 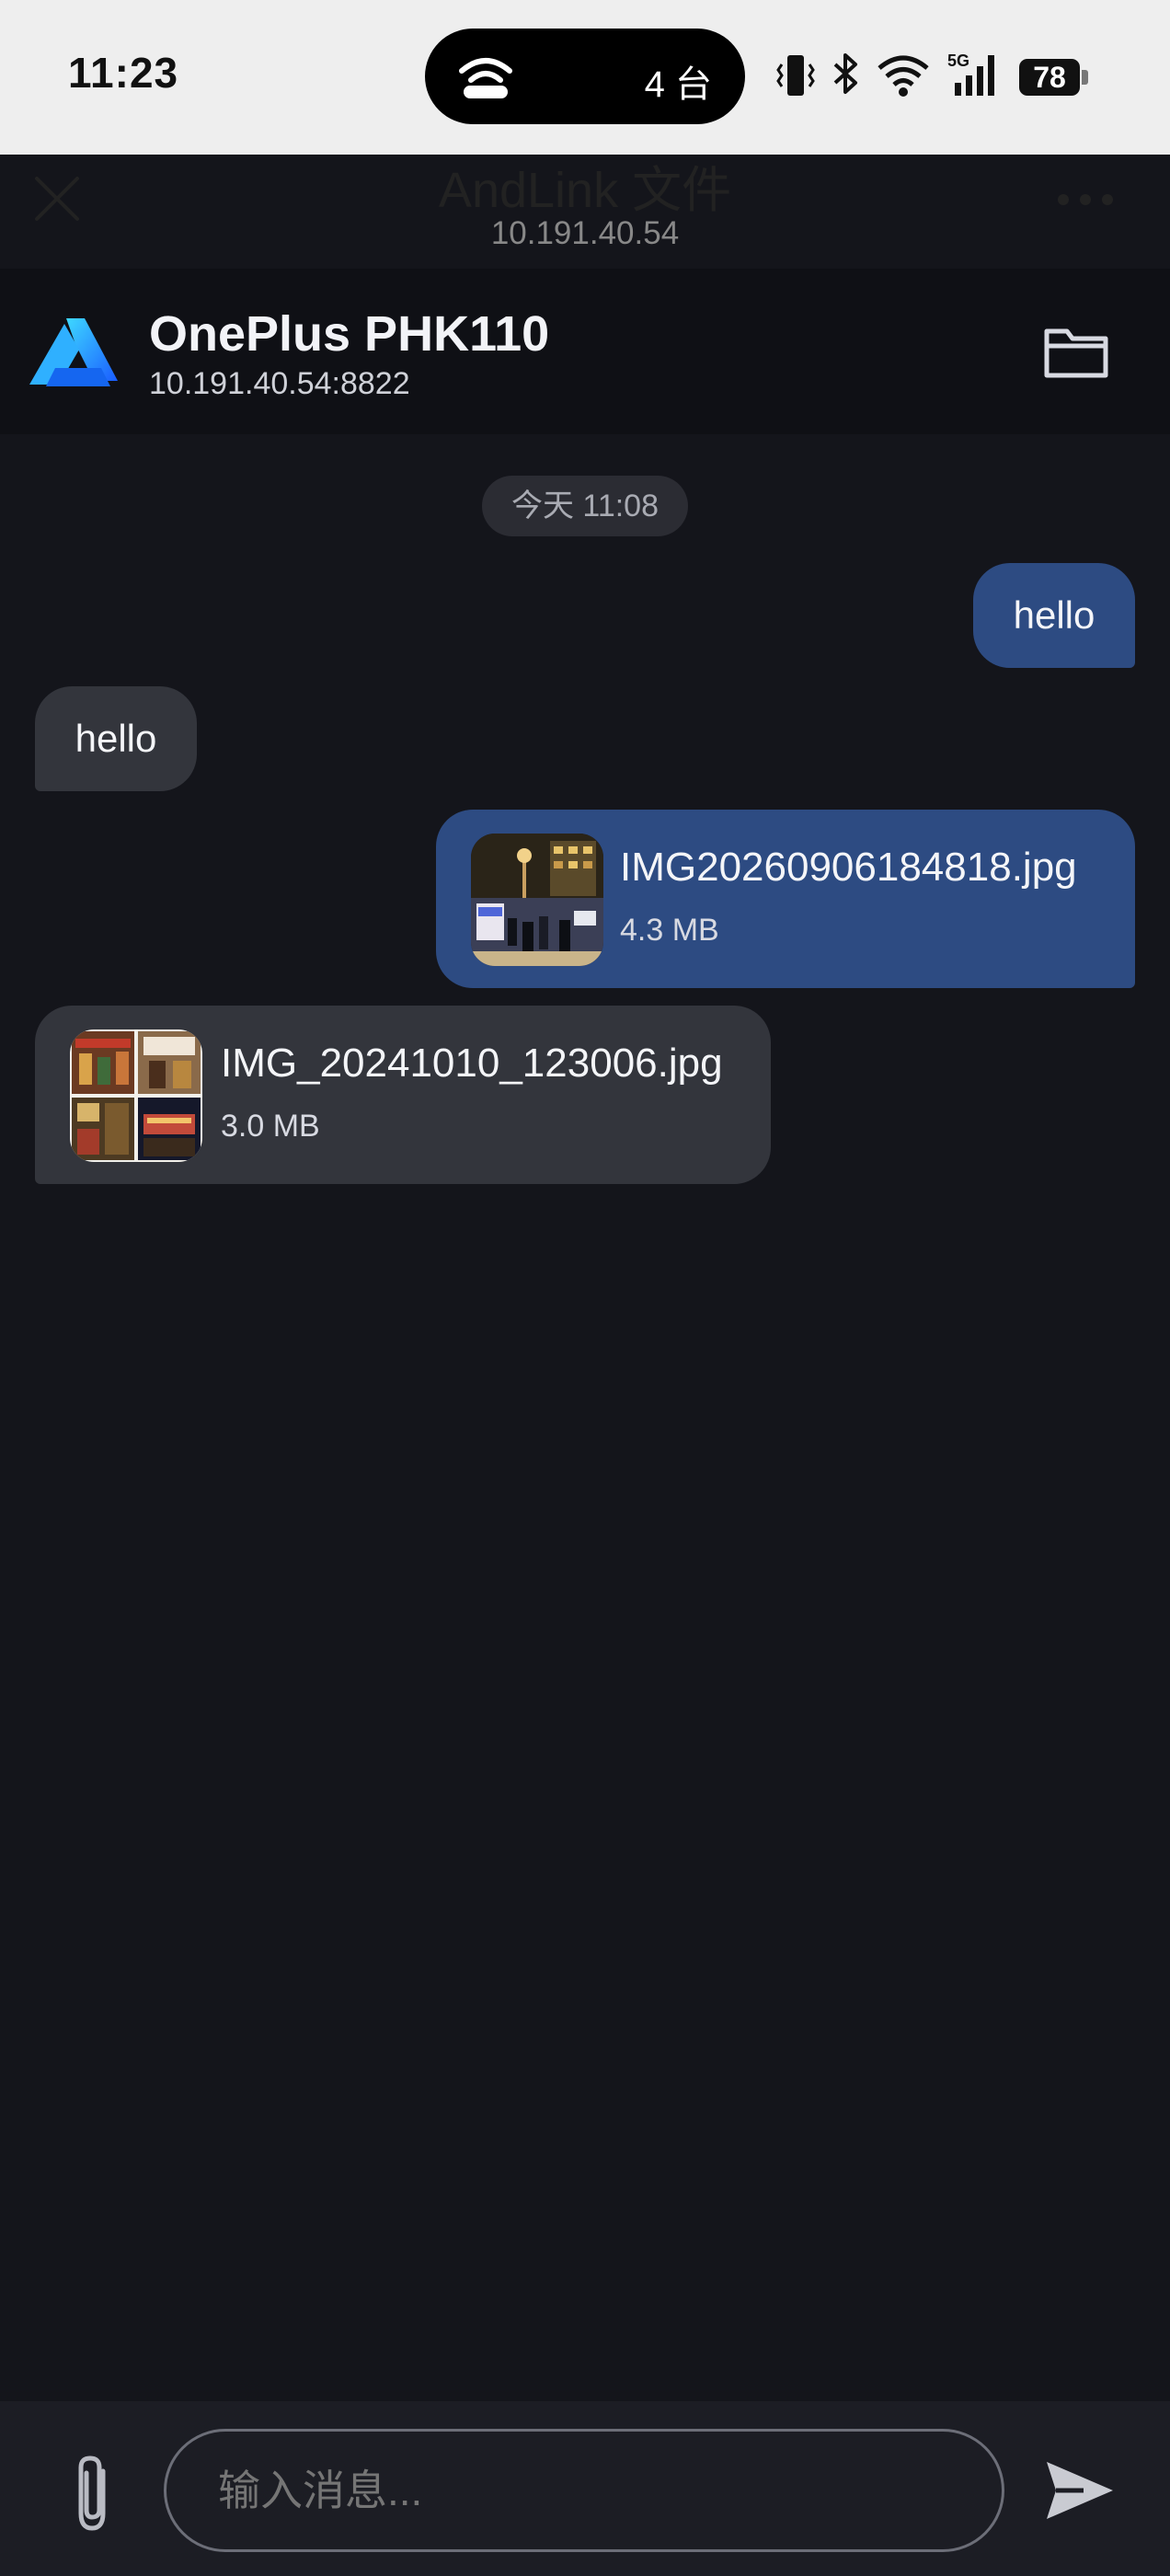 What do you see at coordinates (270, 1126) in the screenshot?
I see `file-size: 3.0 MB` at bounding box center [270, 1126].